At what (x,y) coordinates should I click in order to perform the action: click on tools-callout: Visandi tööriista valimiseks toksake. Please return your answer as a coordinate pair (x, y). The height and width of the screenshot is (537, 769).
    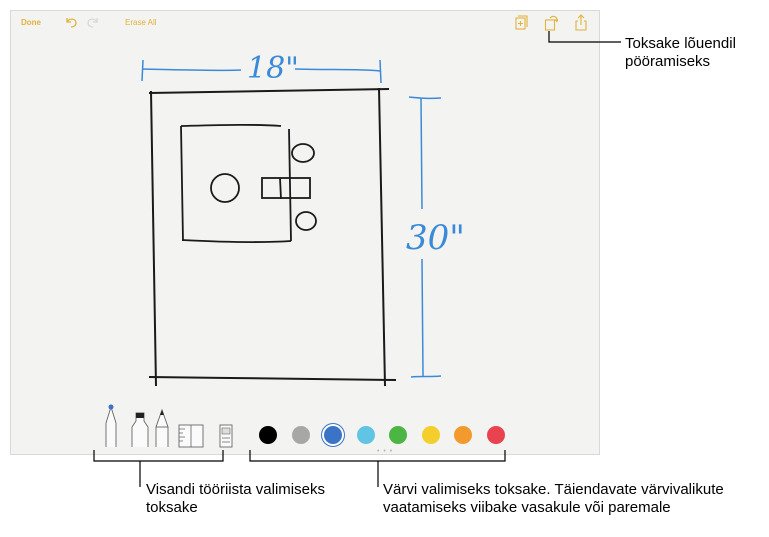
    Looking at the image, I should click on (235, 498).